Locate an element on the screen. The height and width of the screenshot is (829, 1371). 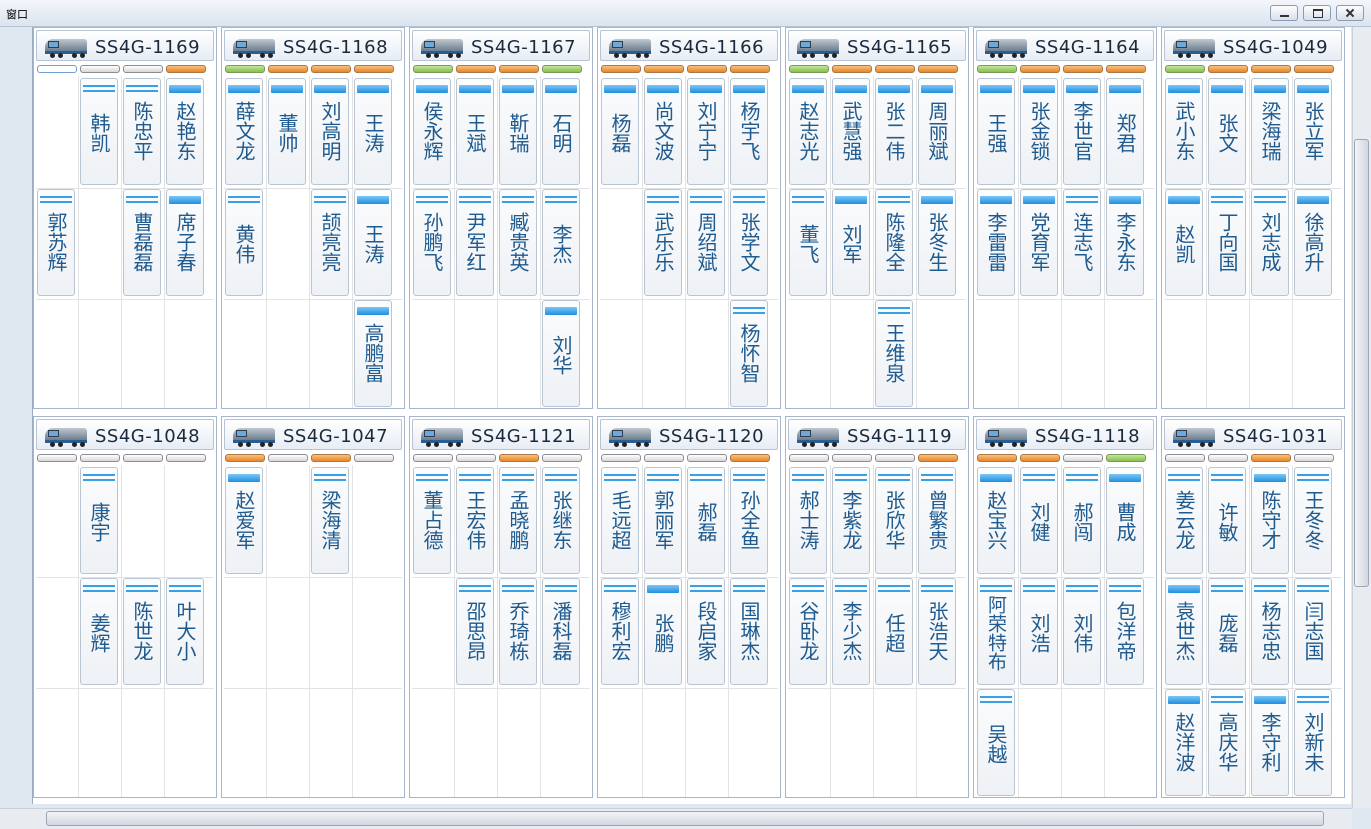
crew-card: 王维泉 is located at coordinates (894, 353).